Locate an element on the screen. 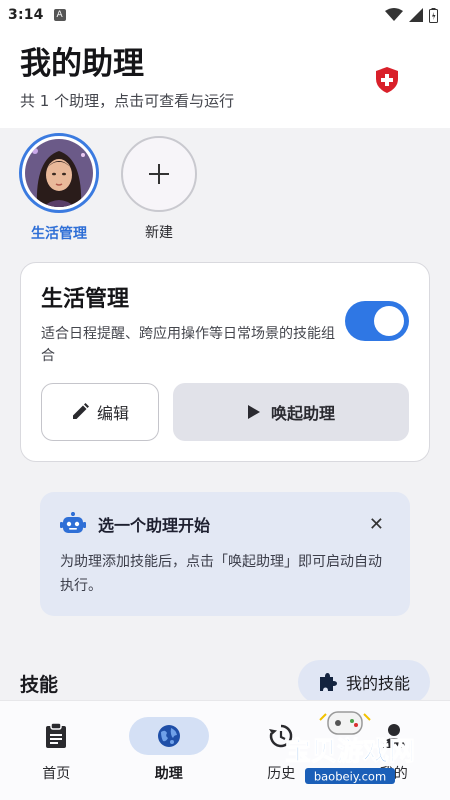 This screenshot has width=450, height=800. nav-mine-icon-wrap is located at coordinates (394, 736).